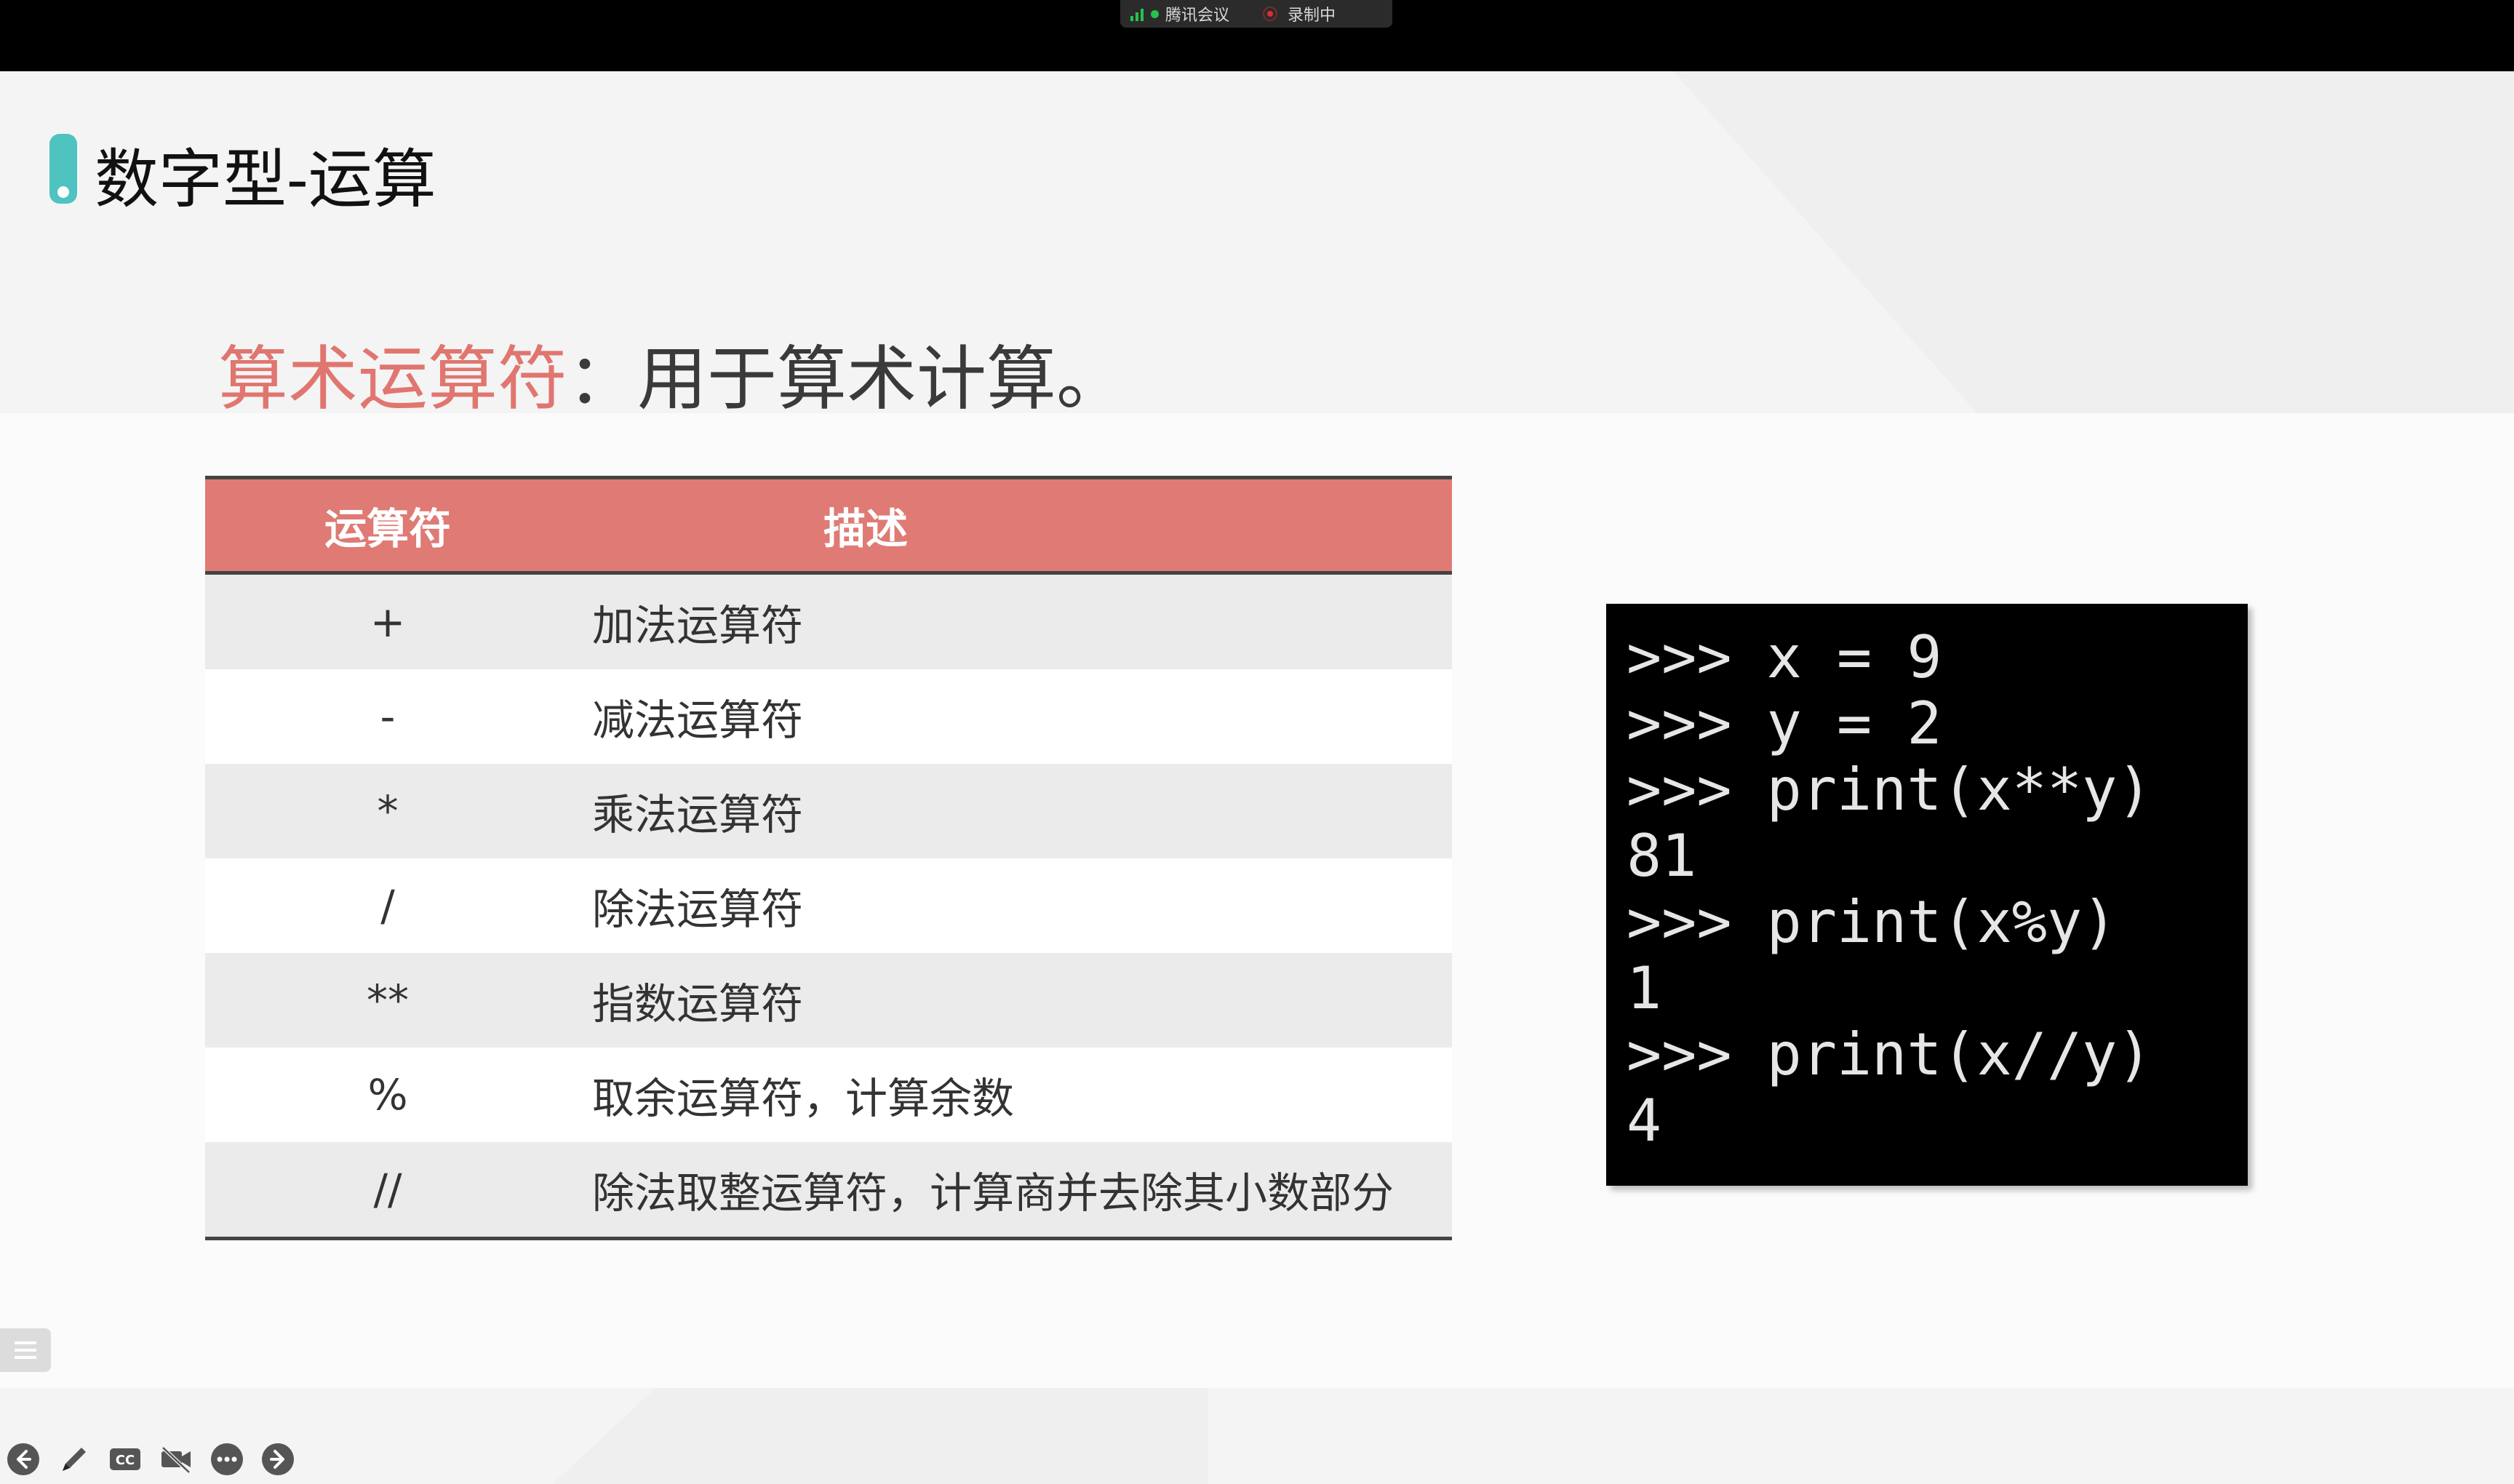  I want to click on table-row: ** 指数运算符, so click(828, 1000).